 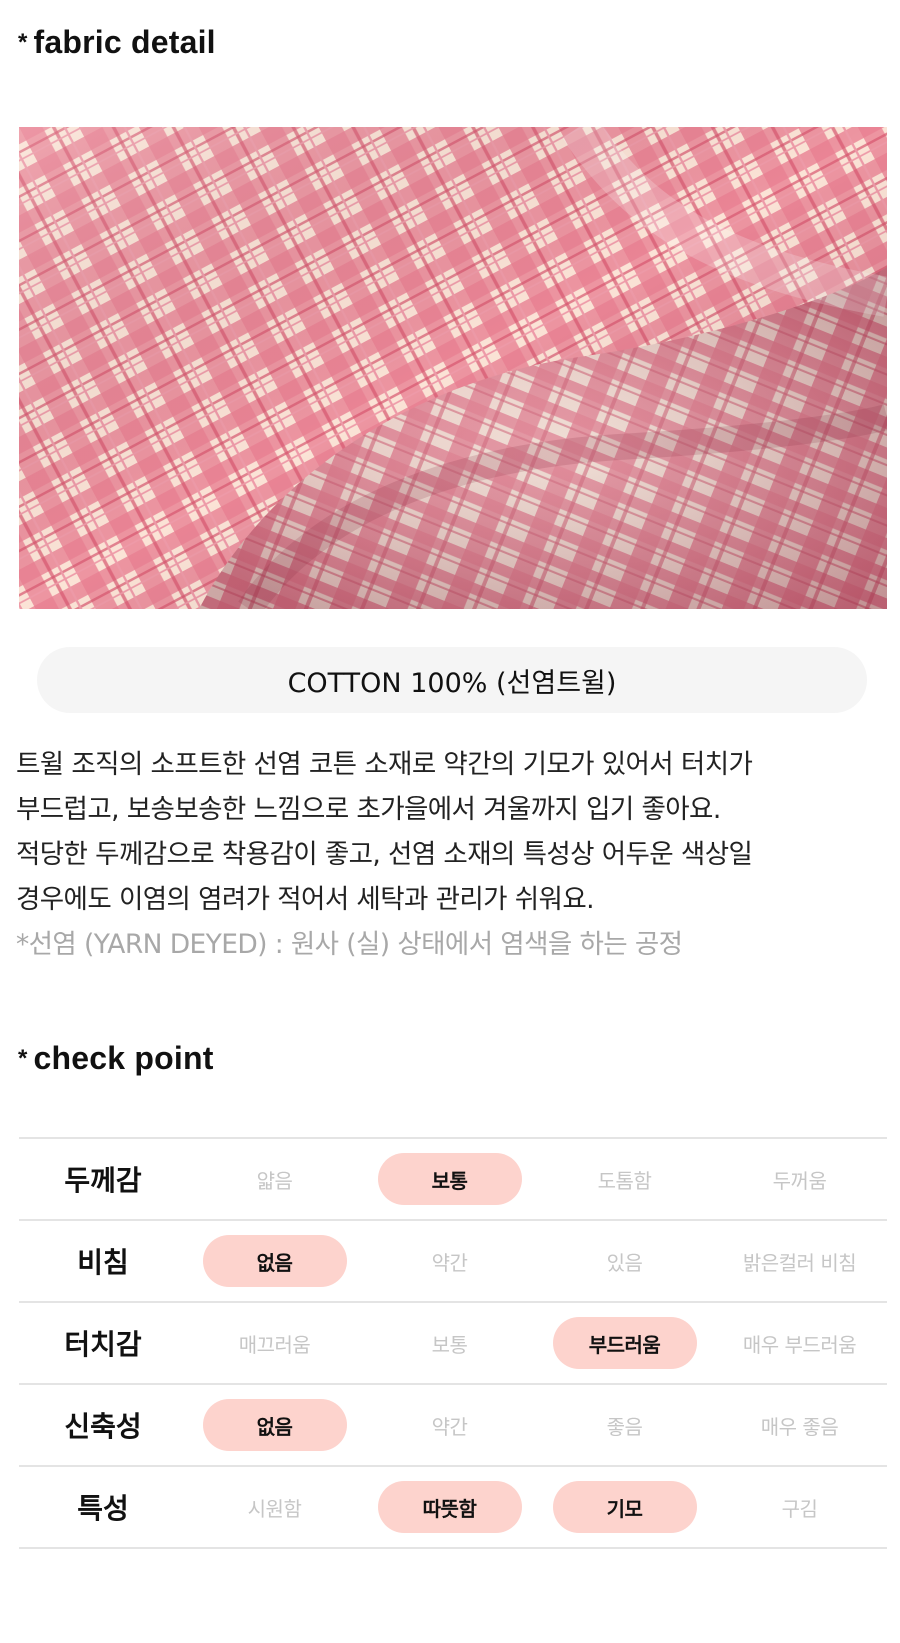 I want to click on option-cell: 부드러움, so click(x=624, y=1343).